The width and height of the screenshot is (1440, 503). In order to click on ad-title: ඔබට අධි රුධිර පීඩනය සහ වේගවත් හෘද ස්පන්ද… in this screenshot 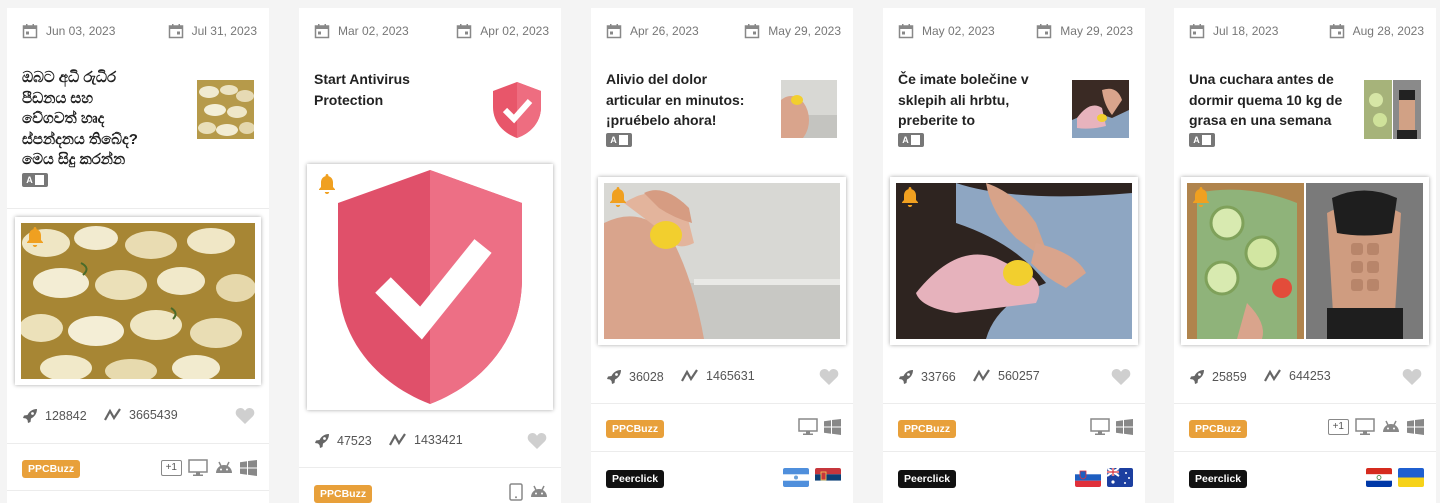, I will do `click(107, 119)`.